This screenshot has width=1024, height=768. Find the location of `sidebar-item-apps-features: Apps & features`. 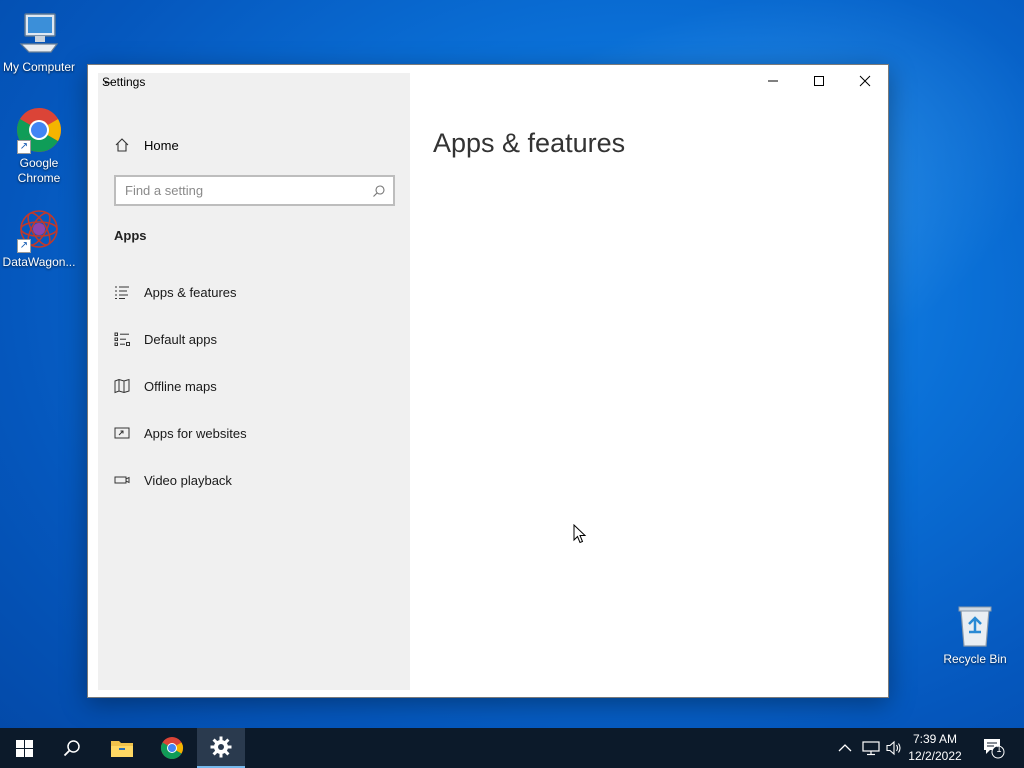

sidebar-item-apps-features: Apps & features is located at coordinates (251, 292).